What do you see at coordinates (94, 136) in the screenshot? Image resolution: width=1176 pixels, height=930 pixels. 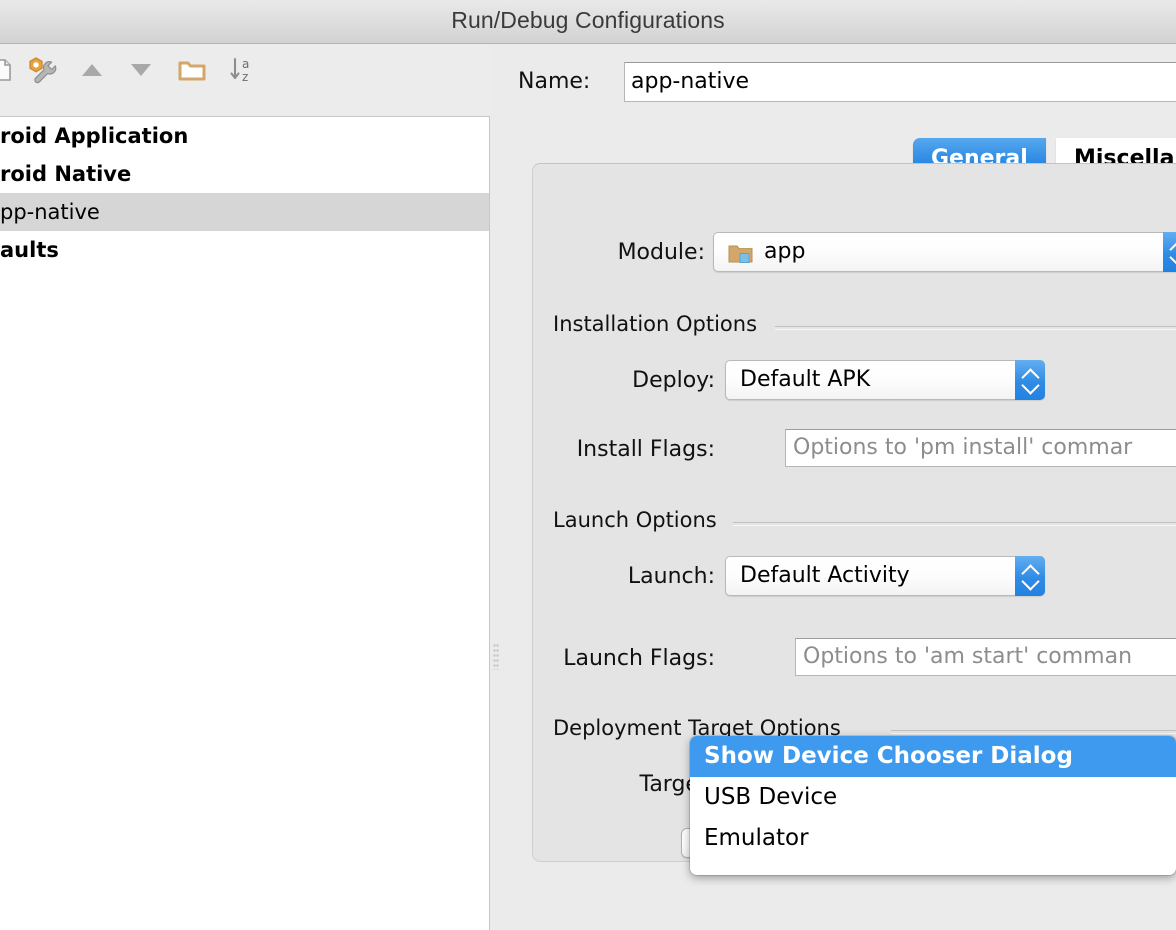 I see `list-item-label: roid Application` at bounding box center [94, 136].